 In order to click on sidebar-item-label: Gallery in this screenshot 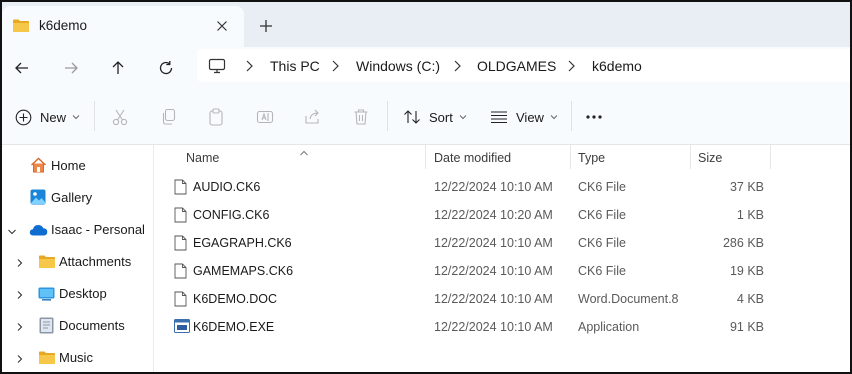, I will do `click(72, 197)`.